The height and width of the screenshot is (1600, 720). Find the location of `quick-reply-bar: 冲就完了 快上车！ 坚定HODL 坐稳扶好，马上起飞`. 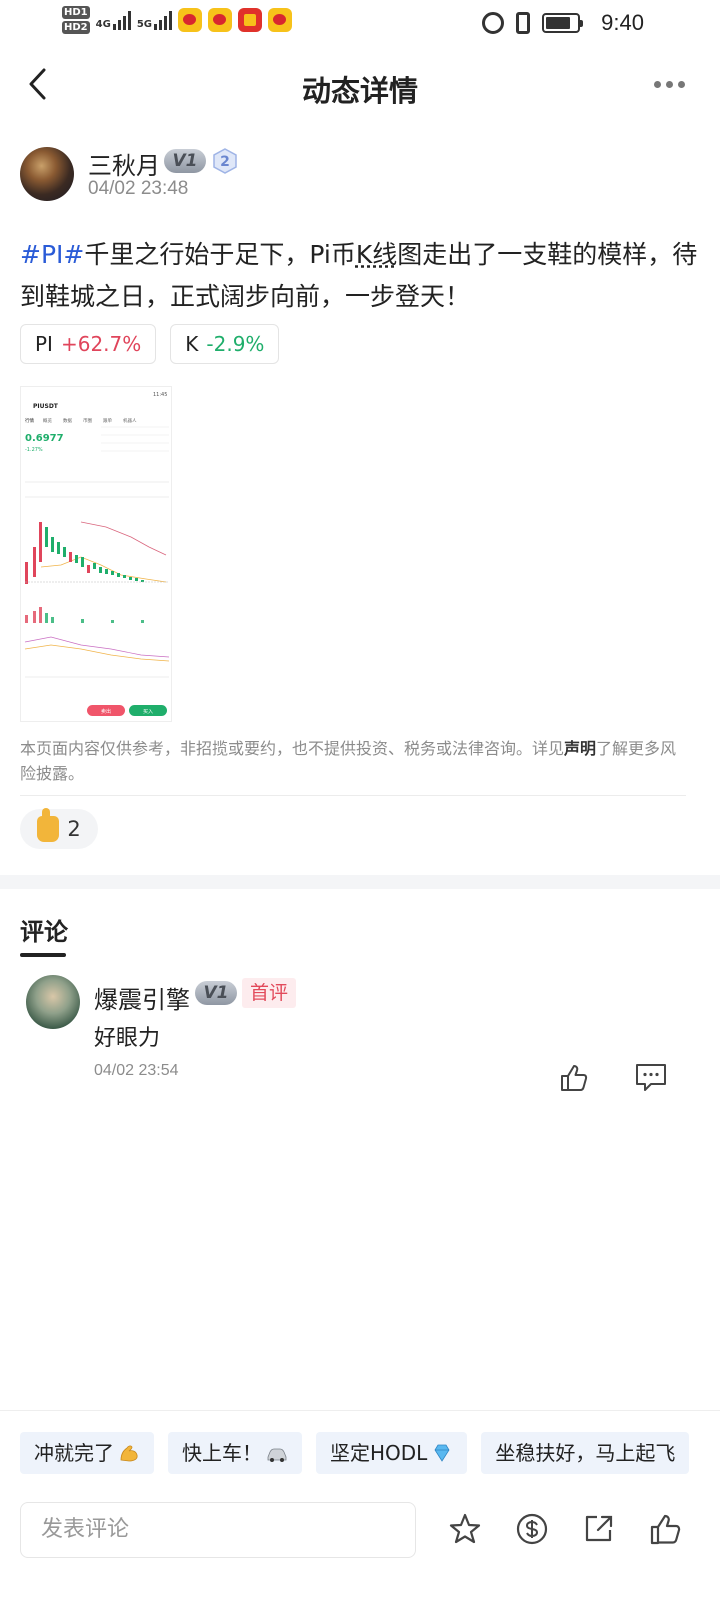

quick-reply-bar: 冲就完了 快上车！ 坚定HODL 坐稳扶好，马上起飞 is located at coordinates (355, 1453).